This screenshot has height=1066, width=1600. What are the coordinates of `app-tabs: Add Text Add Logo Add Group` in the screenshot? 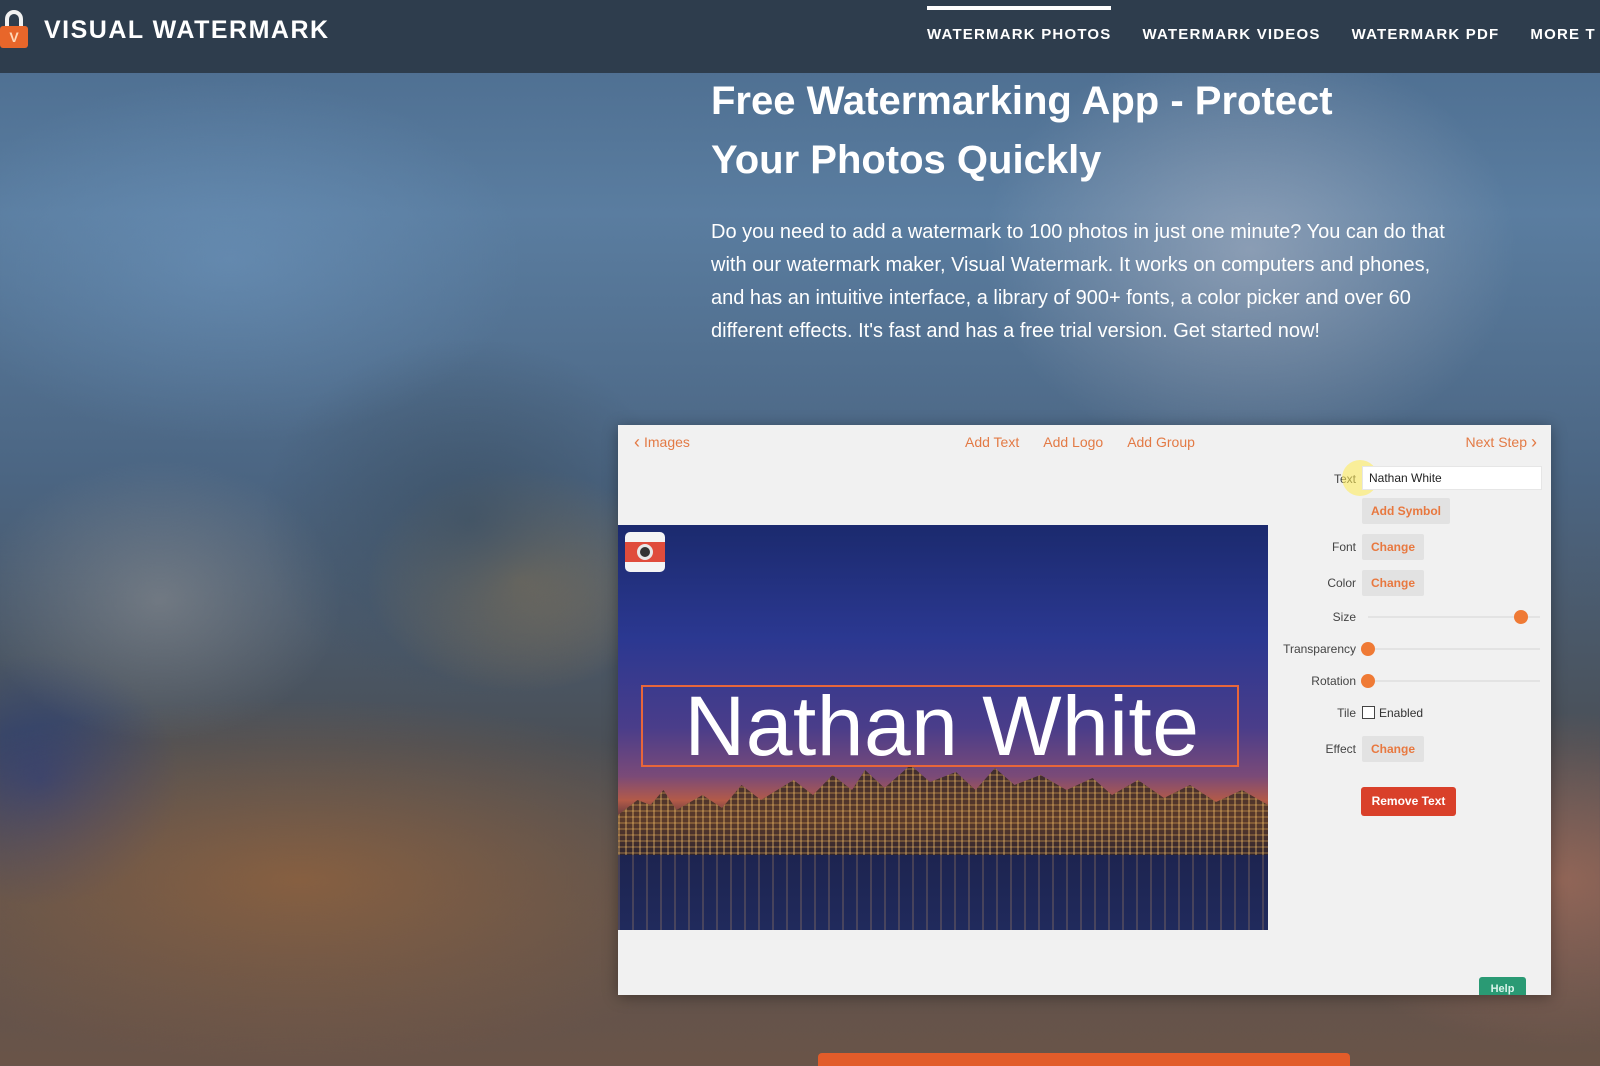 It's located at (1080, 442).